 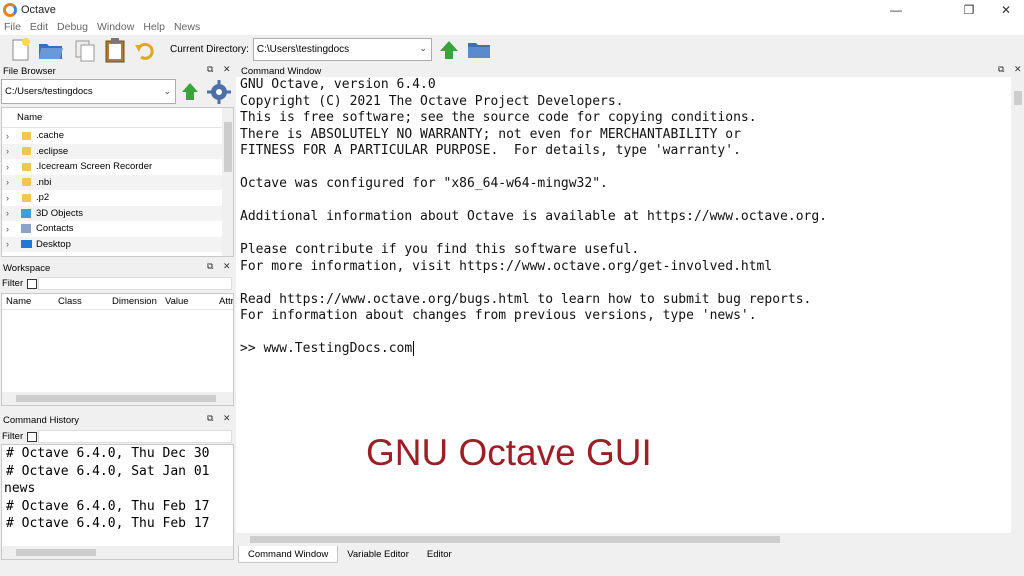 What do you see at coordinates (227, 182) in the screenshot?
I see `file-tree-scrollbar` at bounding box center [227, 182].